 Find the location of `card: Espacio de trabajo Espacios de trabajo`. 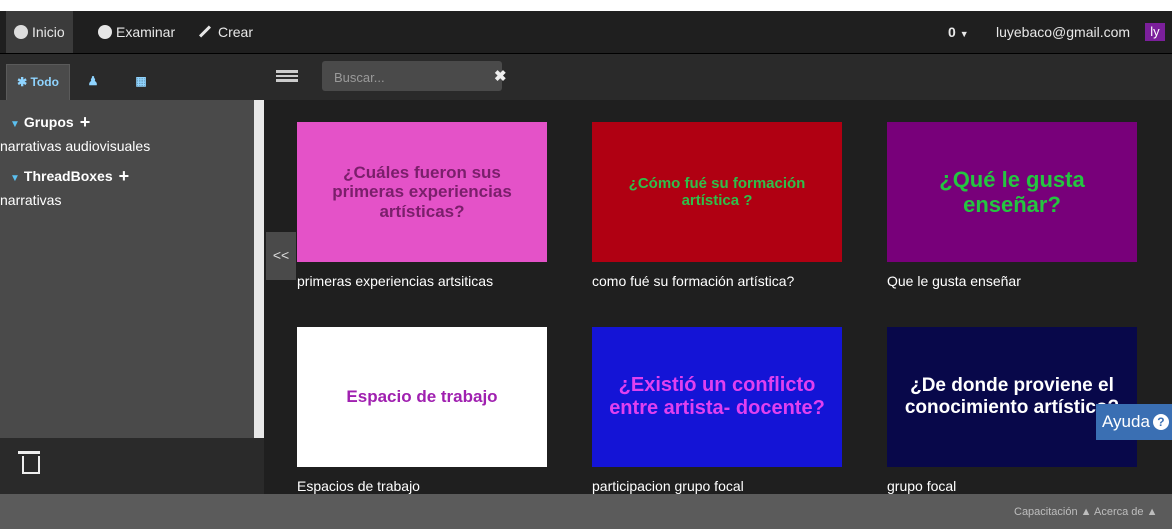

card: Espacio de trabajo Espacios de trabajo is located at coordinates (422, 410).